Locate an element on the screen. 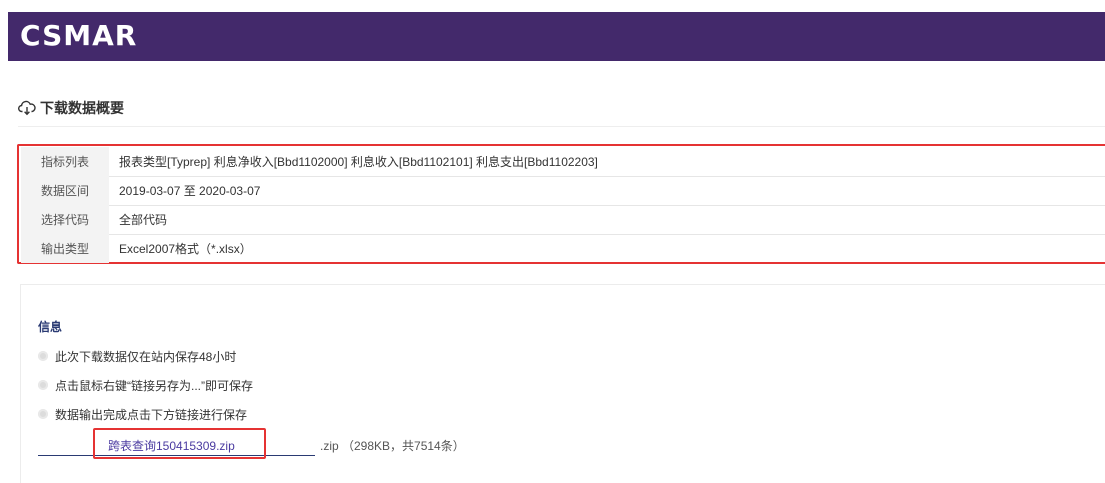 This screenshot has height=483, width=1105. summary-label: 数据区间 is located at coordinates (65, 190).